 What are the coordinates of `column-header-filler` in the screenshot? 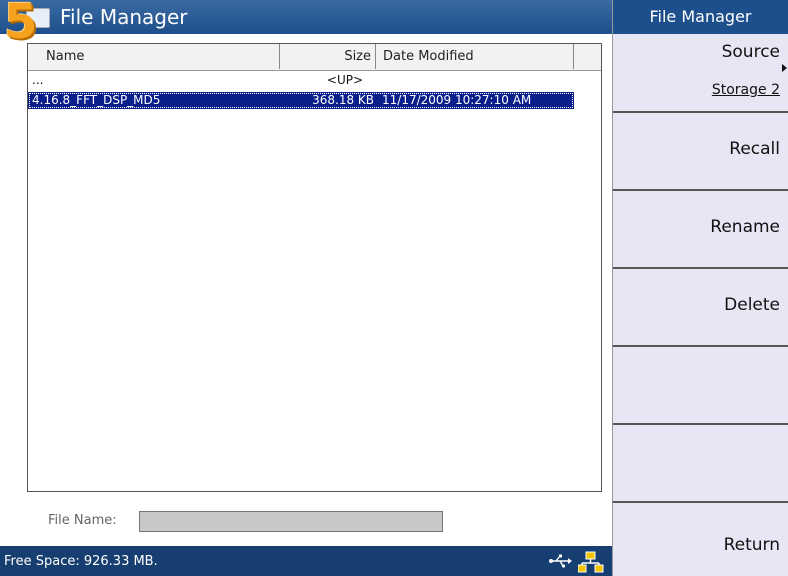 It's located at (587, 56).